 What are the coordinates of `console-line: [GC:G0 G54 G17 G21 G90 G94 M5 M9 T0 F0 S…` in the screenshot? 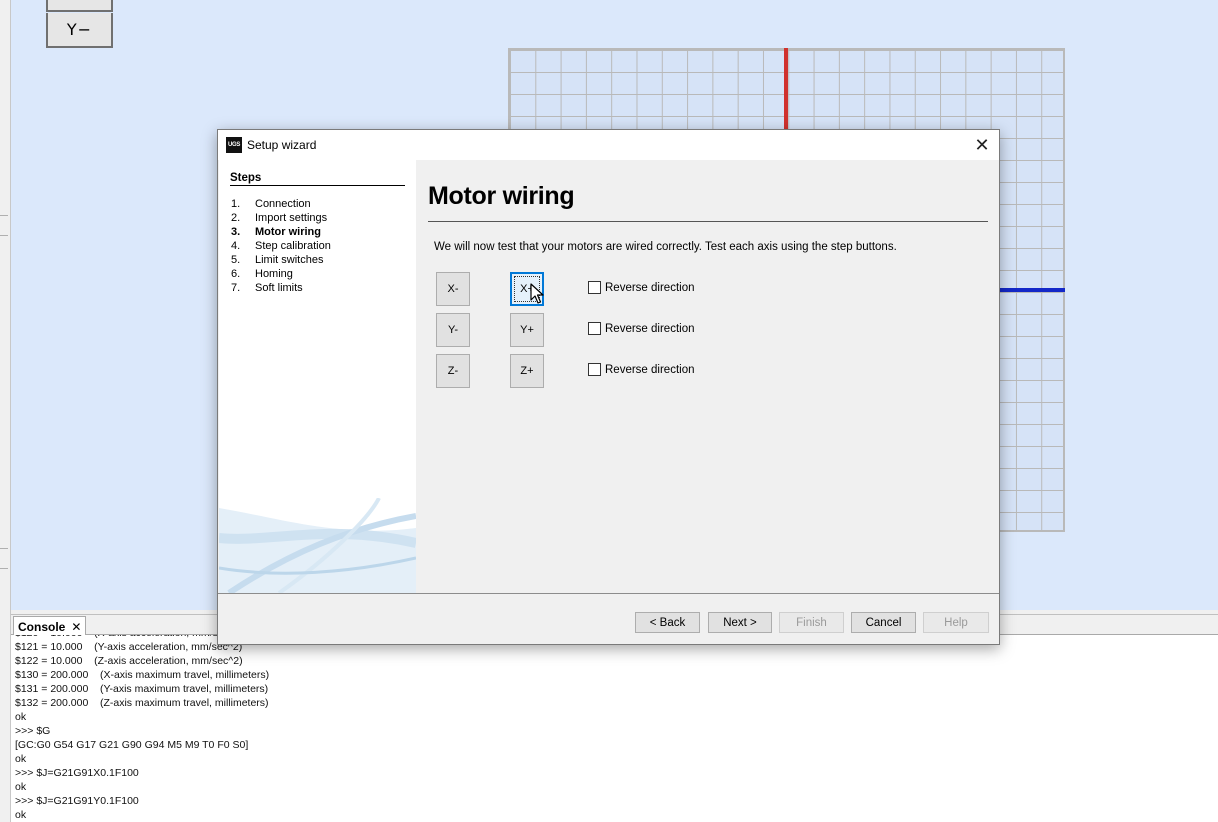 It's located at (132, 745).